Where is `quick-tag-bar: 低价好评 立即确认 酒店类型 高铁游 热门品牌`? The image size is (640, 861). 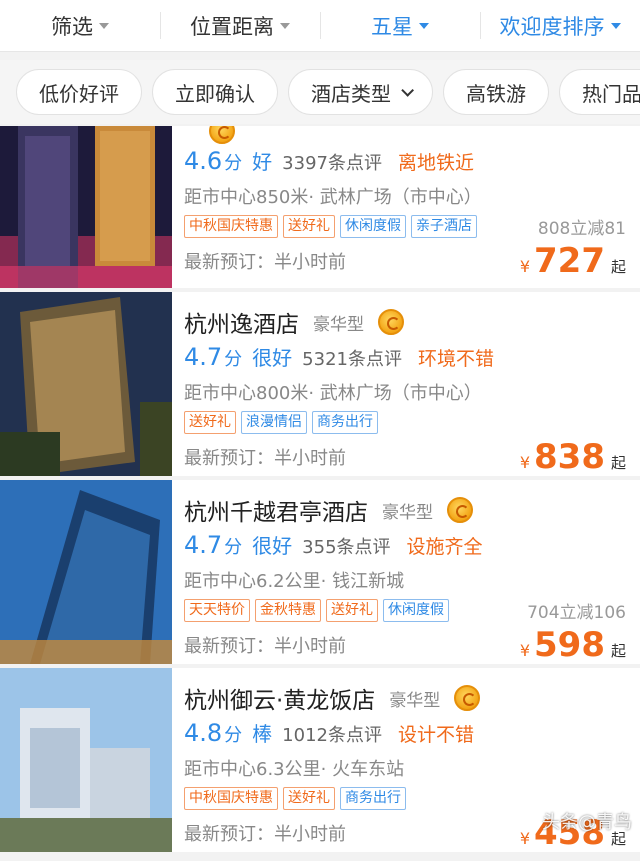 quick-tag-bar: 低价好评 立即确认 酒店类型 高铁游 热门品牌 is located at coordinates (320, 92).